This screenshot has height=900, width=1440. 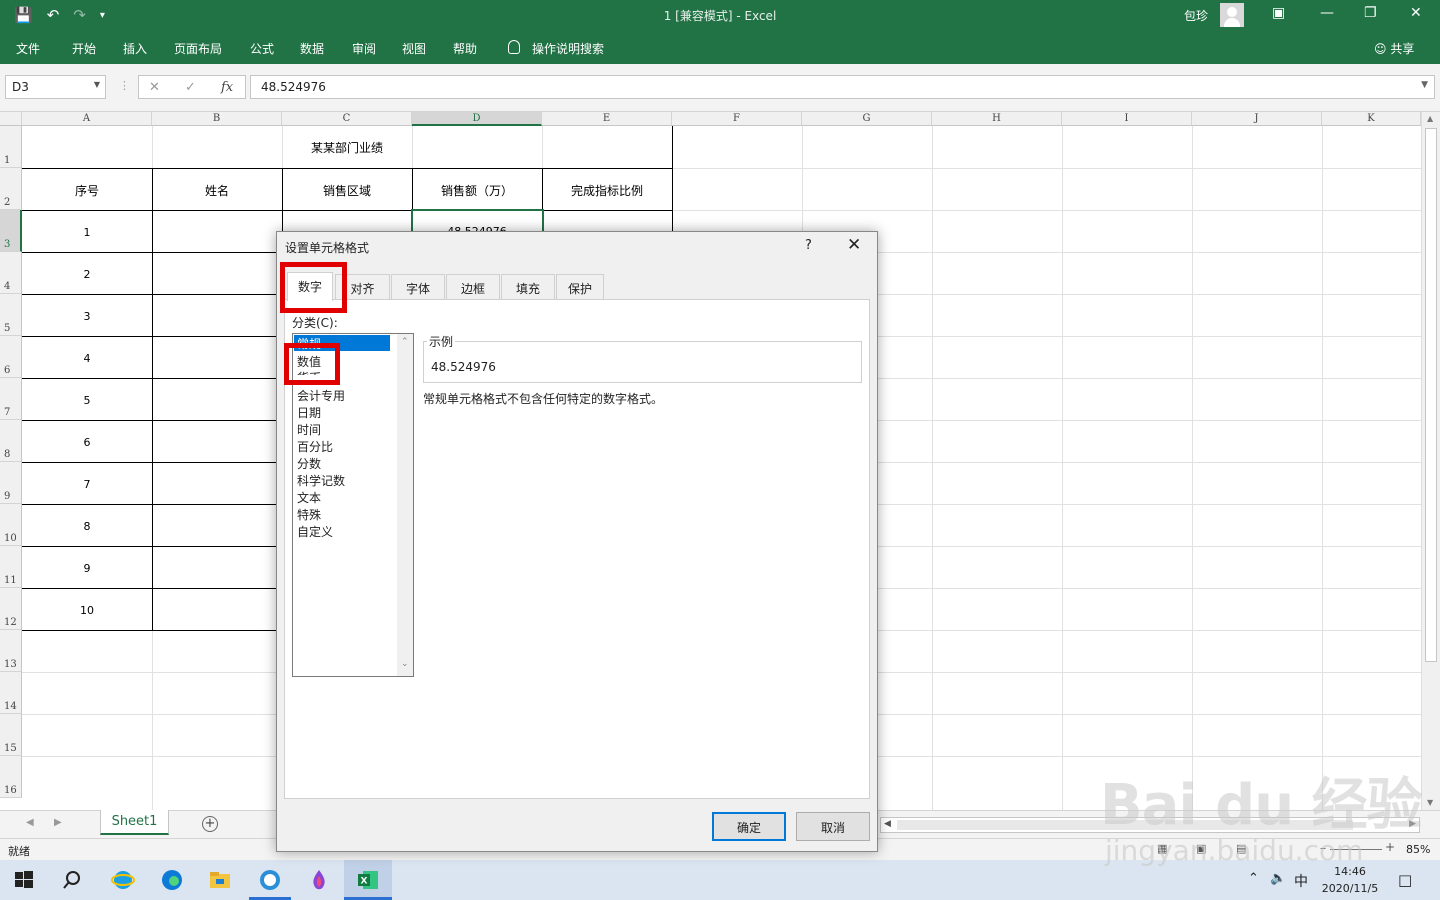 I want to click on category-item-custom: 自定义, so click(x=345, y=531).